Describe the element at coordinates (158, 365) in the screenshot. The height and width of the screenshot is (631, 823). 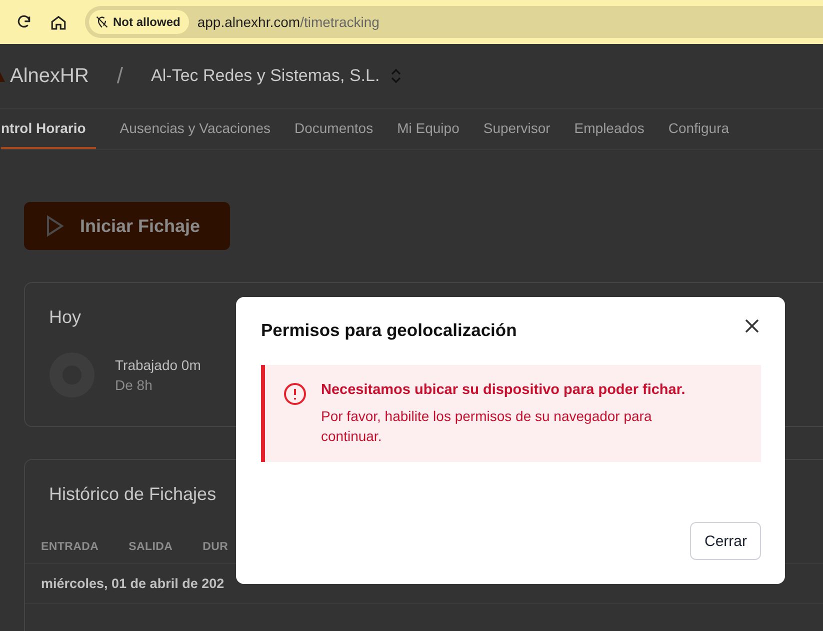
I see `worked-time: Trabajado 0m` at that location.